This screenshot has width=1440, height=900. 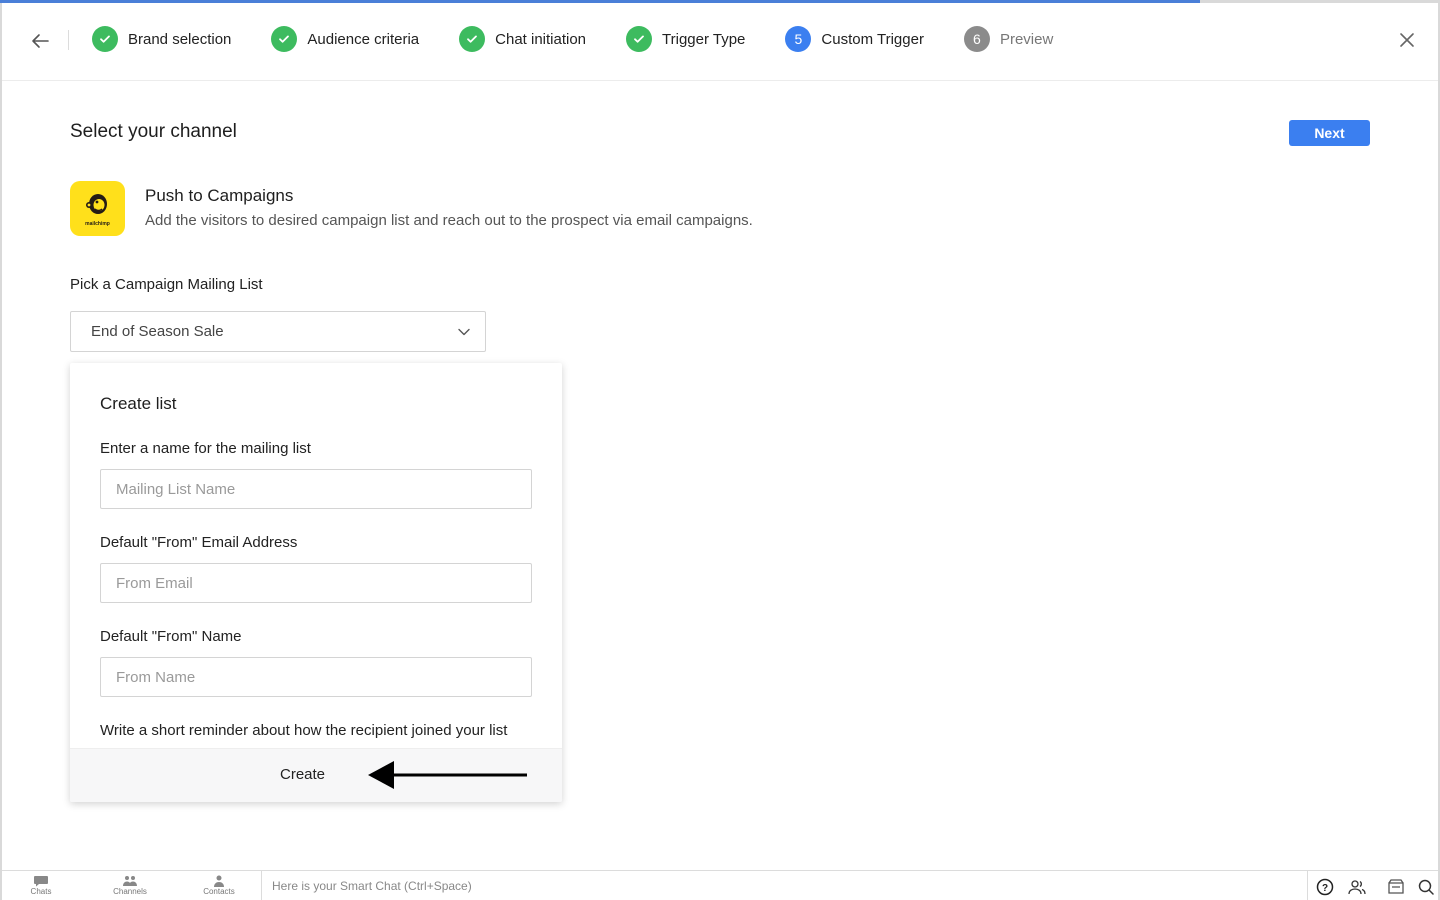 I want to click on step-label: Audience criteria, so click(x=363, y=39).